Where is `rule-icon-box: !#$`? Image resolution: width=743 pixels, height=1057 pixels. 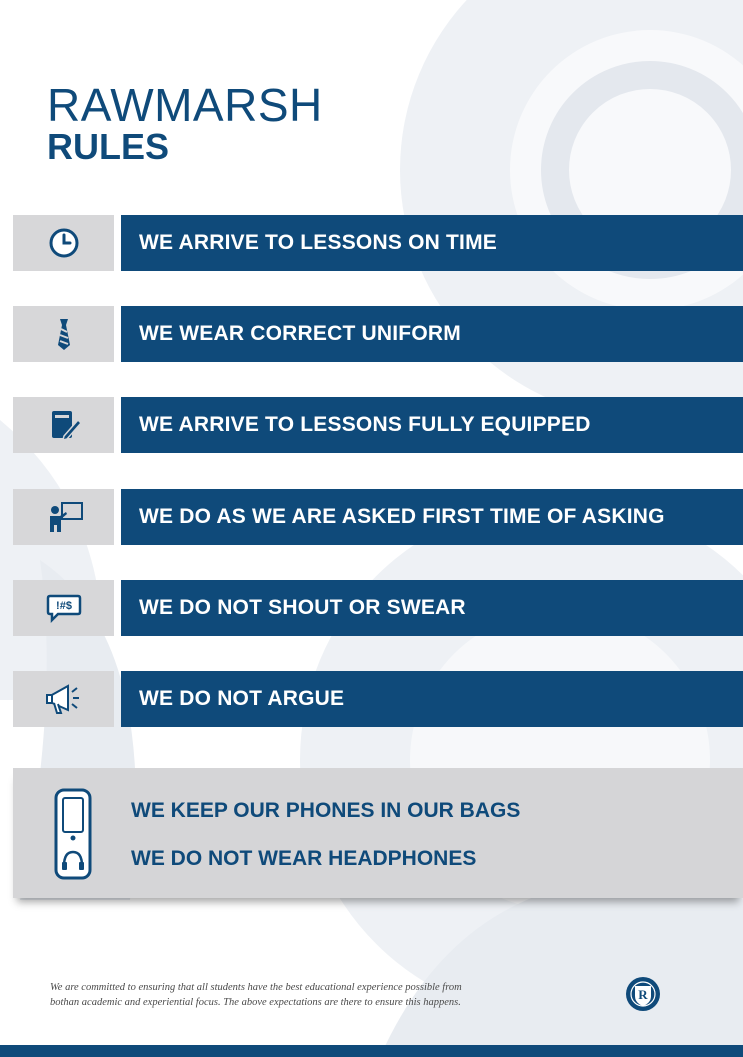 rule-icon-box: !#$ is located at coordinates (63, 608).